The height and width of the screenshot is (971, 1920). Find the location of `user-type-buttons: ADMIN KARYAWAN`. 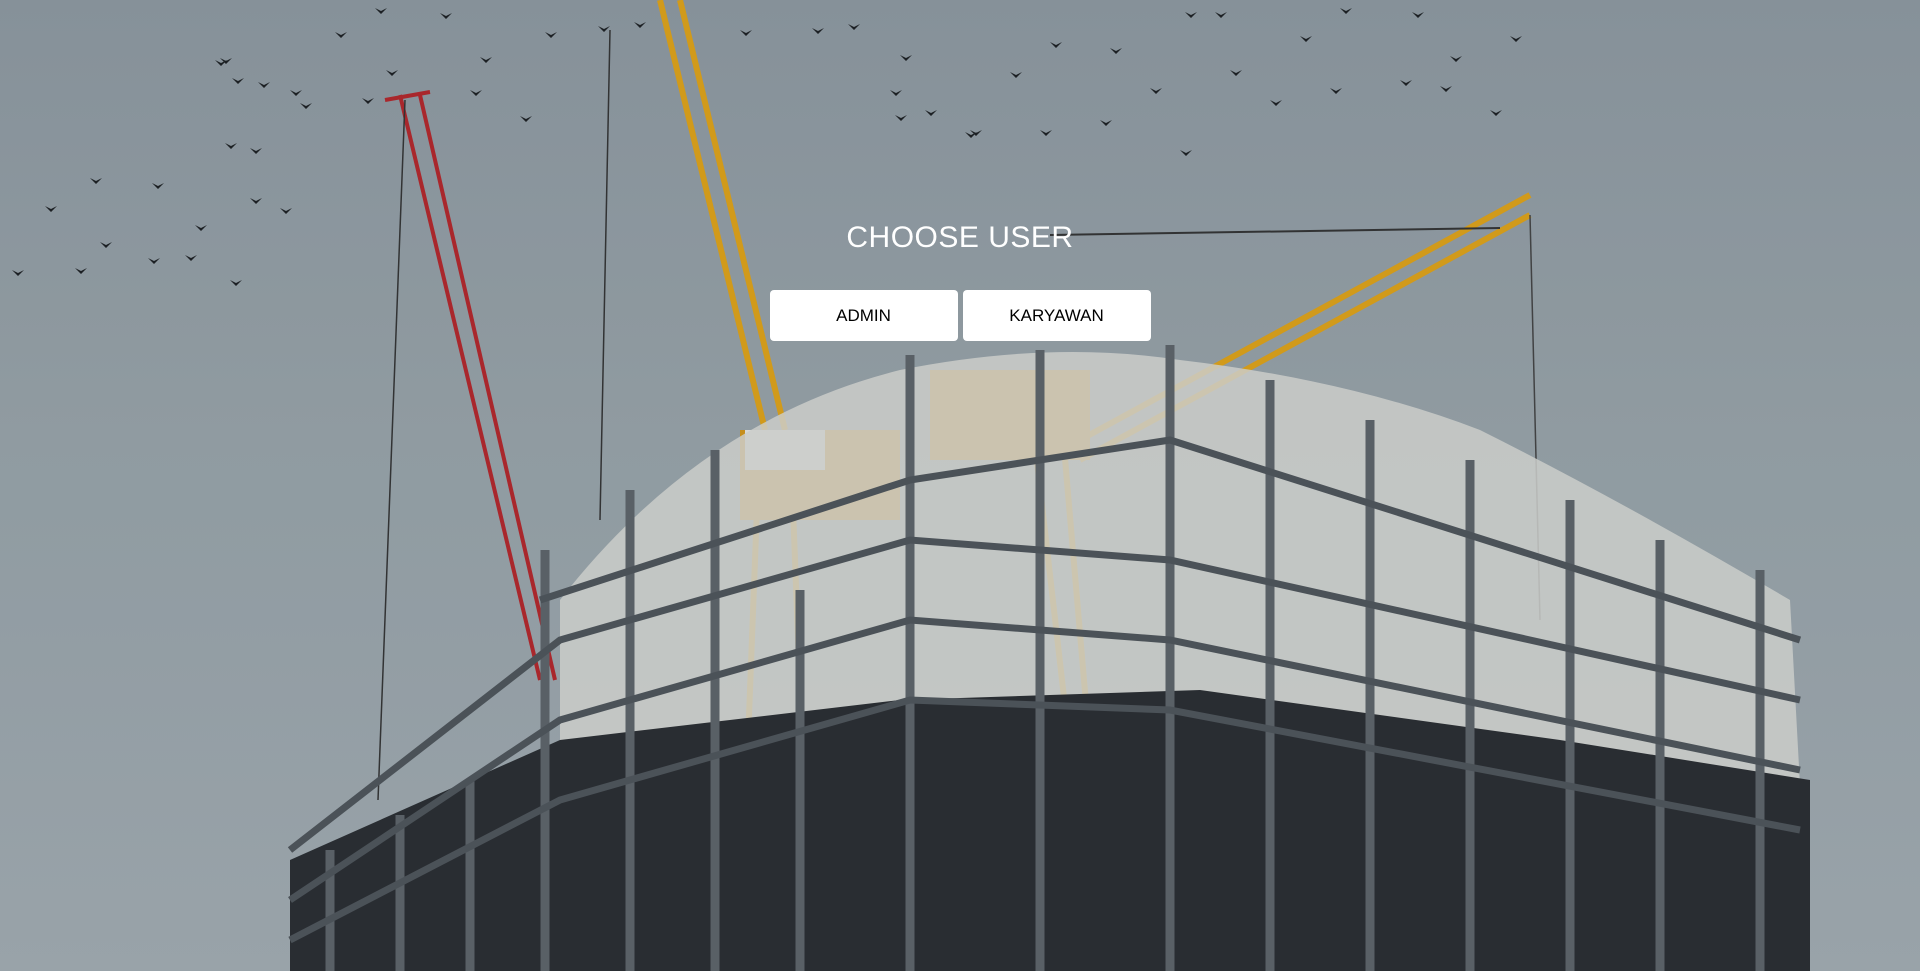

user-type-buttons: ADMIN KARYAWAN is located at coordinates (960, 315).